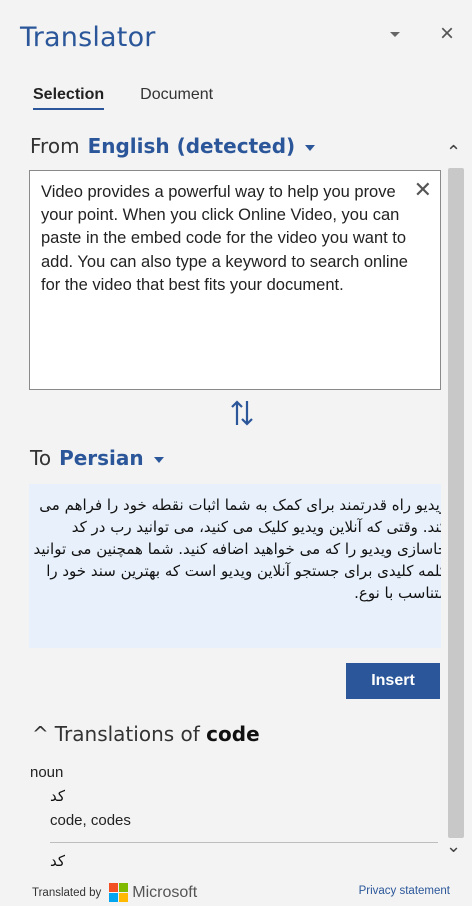 The height and width of the screenshot is (906, 472). I want to click on clear-icon: ✕, so click(423, 190).